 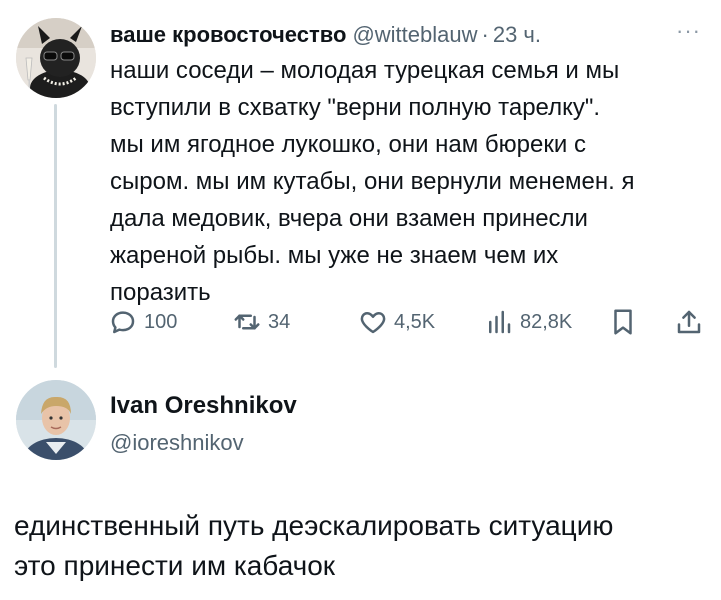 I want to click on bookmark-icon, so click(x=623, y=322).